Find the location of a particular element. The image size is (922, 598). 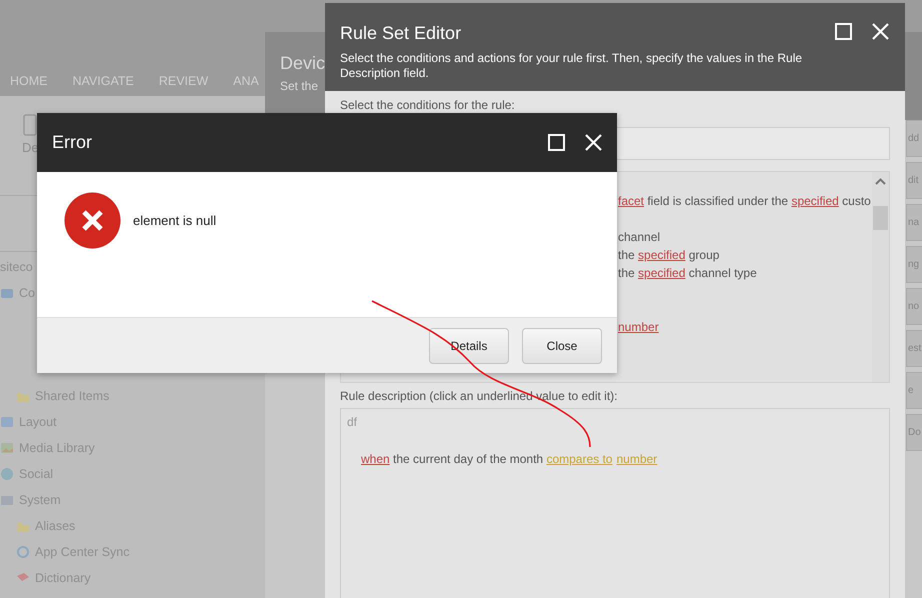

layout-icon is located at coordinates (7, 422).